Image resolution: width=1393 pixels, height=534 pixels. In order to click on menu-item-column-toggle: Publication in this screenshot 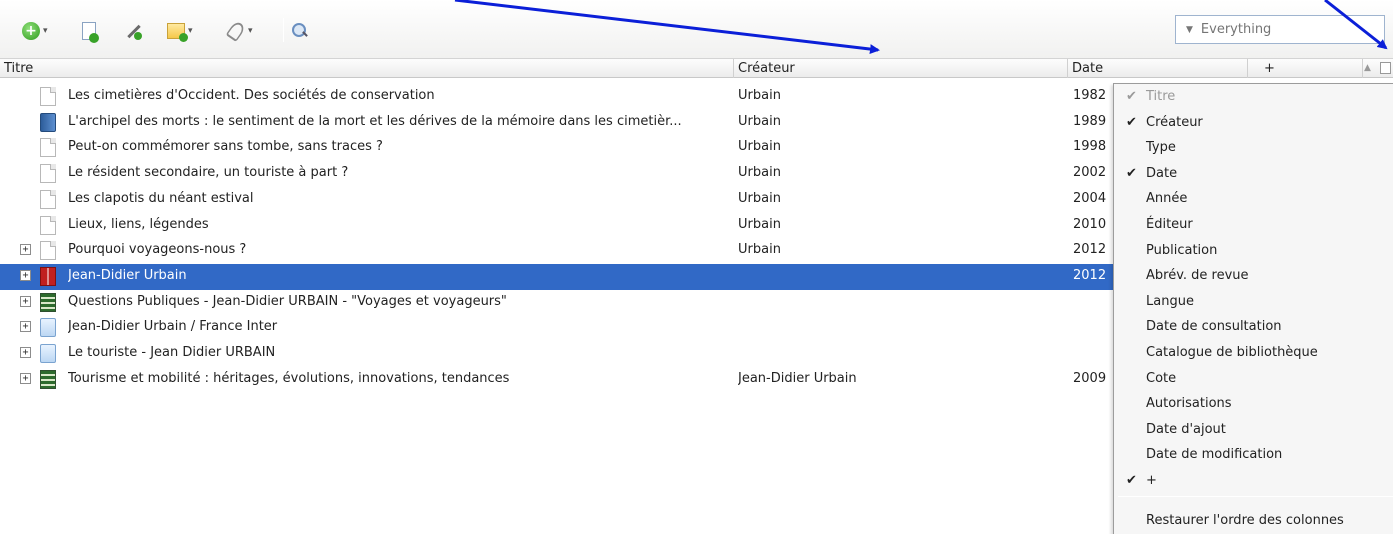, I will do `click(1253, 250)`.